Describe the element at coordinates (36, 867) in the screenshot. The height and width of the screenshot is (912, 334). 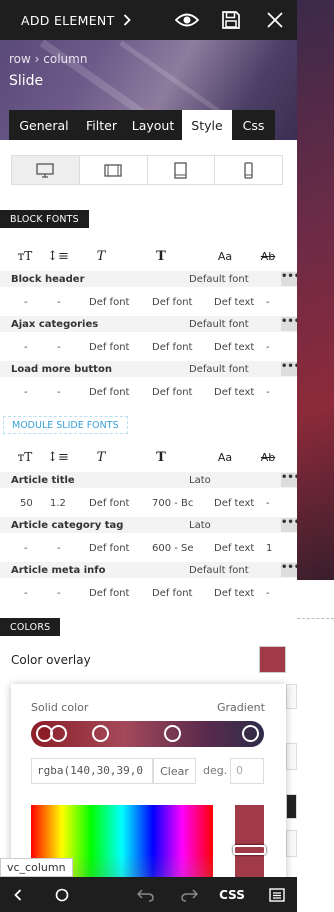
I see `element-path-badge: vc_column` at that location.